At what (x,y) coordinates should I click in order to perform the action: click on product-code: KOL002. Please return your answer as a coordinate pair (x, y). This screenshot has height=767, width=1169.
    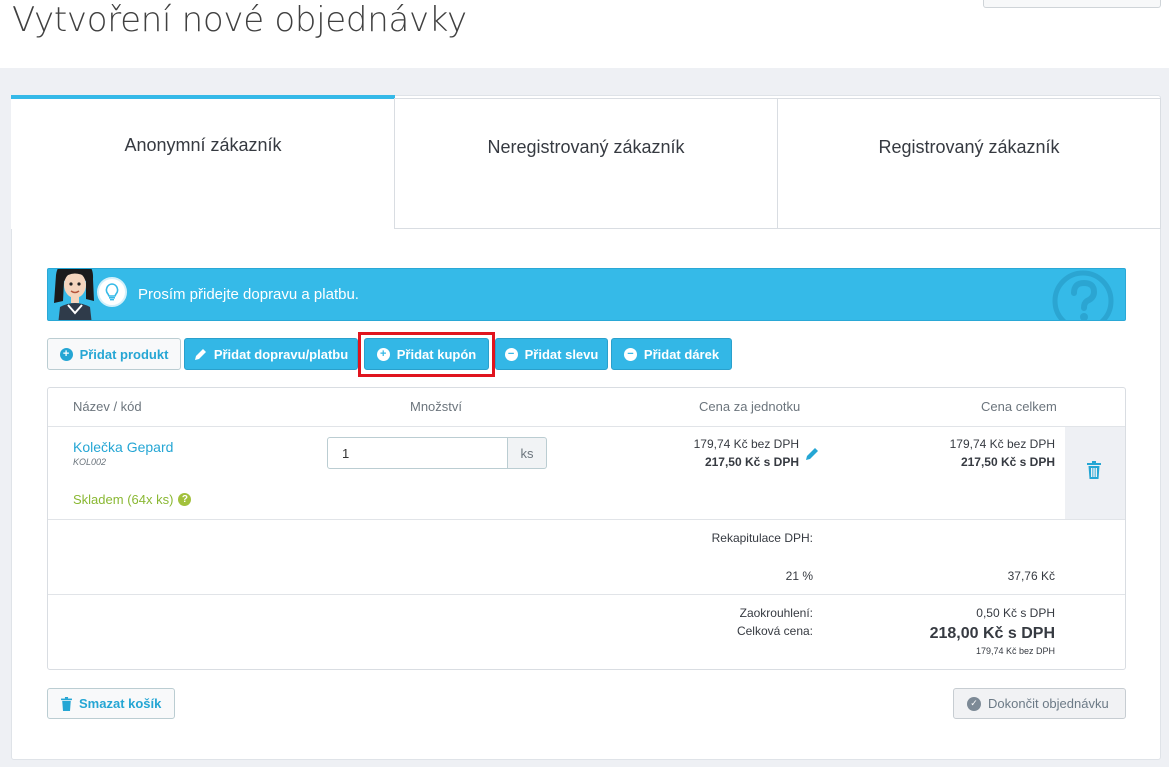
    Looking at the image, I should click on (90, 462).